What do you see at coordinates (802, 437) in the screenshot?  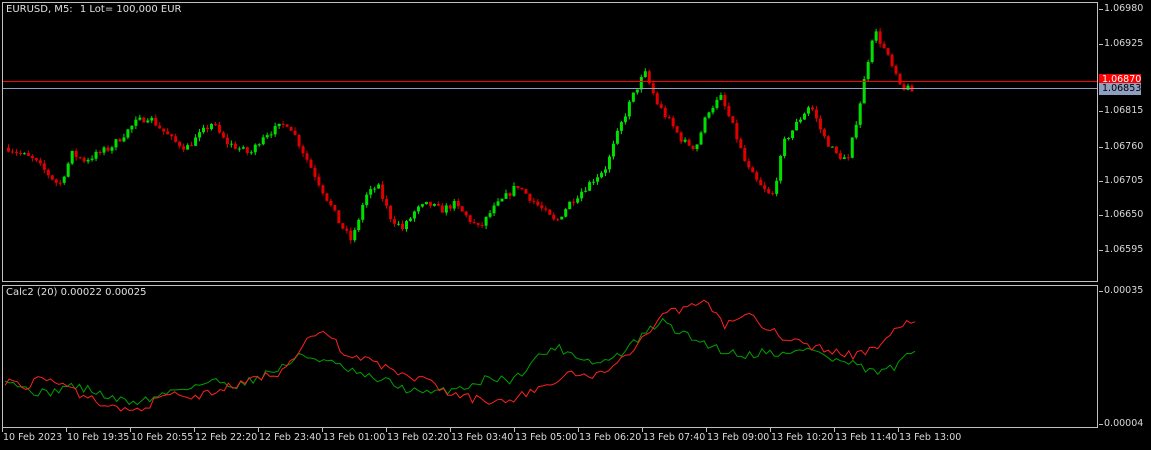 I see `time-tick: 13 Feb 10:20` at bounding box center [802, 437].